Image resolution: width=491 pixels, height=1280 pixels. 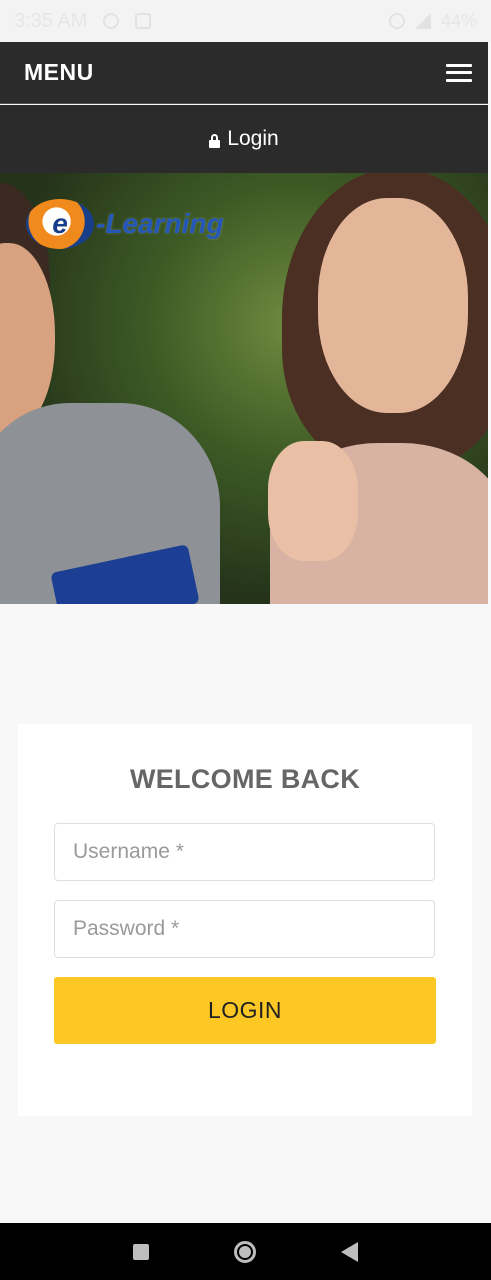 What do you see at coordinates (59, 72) in the screenshot?
I see `menu-title: MENU` at bounding box center [59, 72].